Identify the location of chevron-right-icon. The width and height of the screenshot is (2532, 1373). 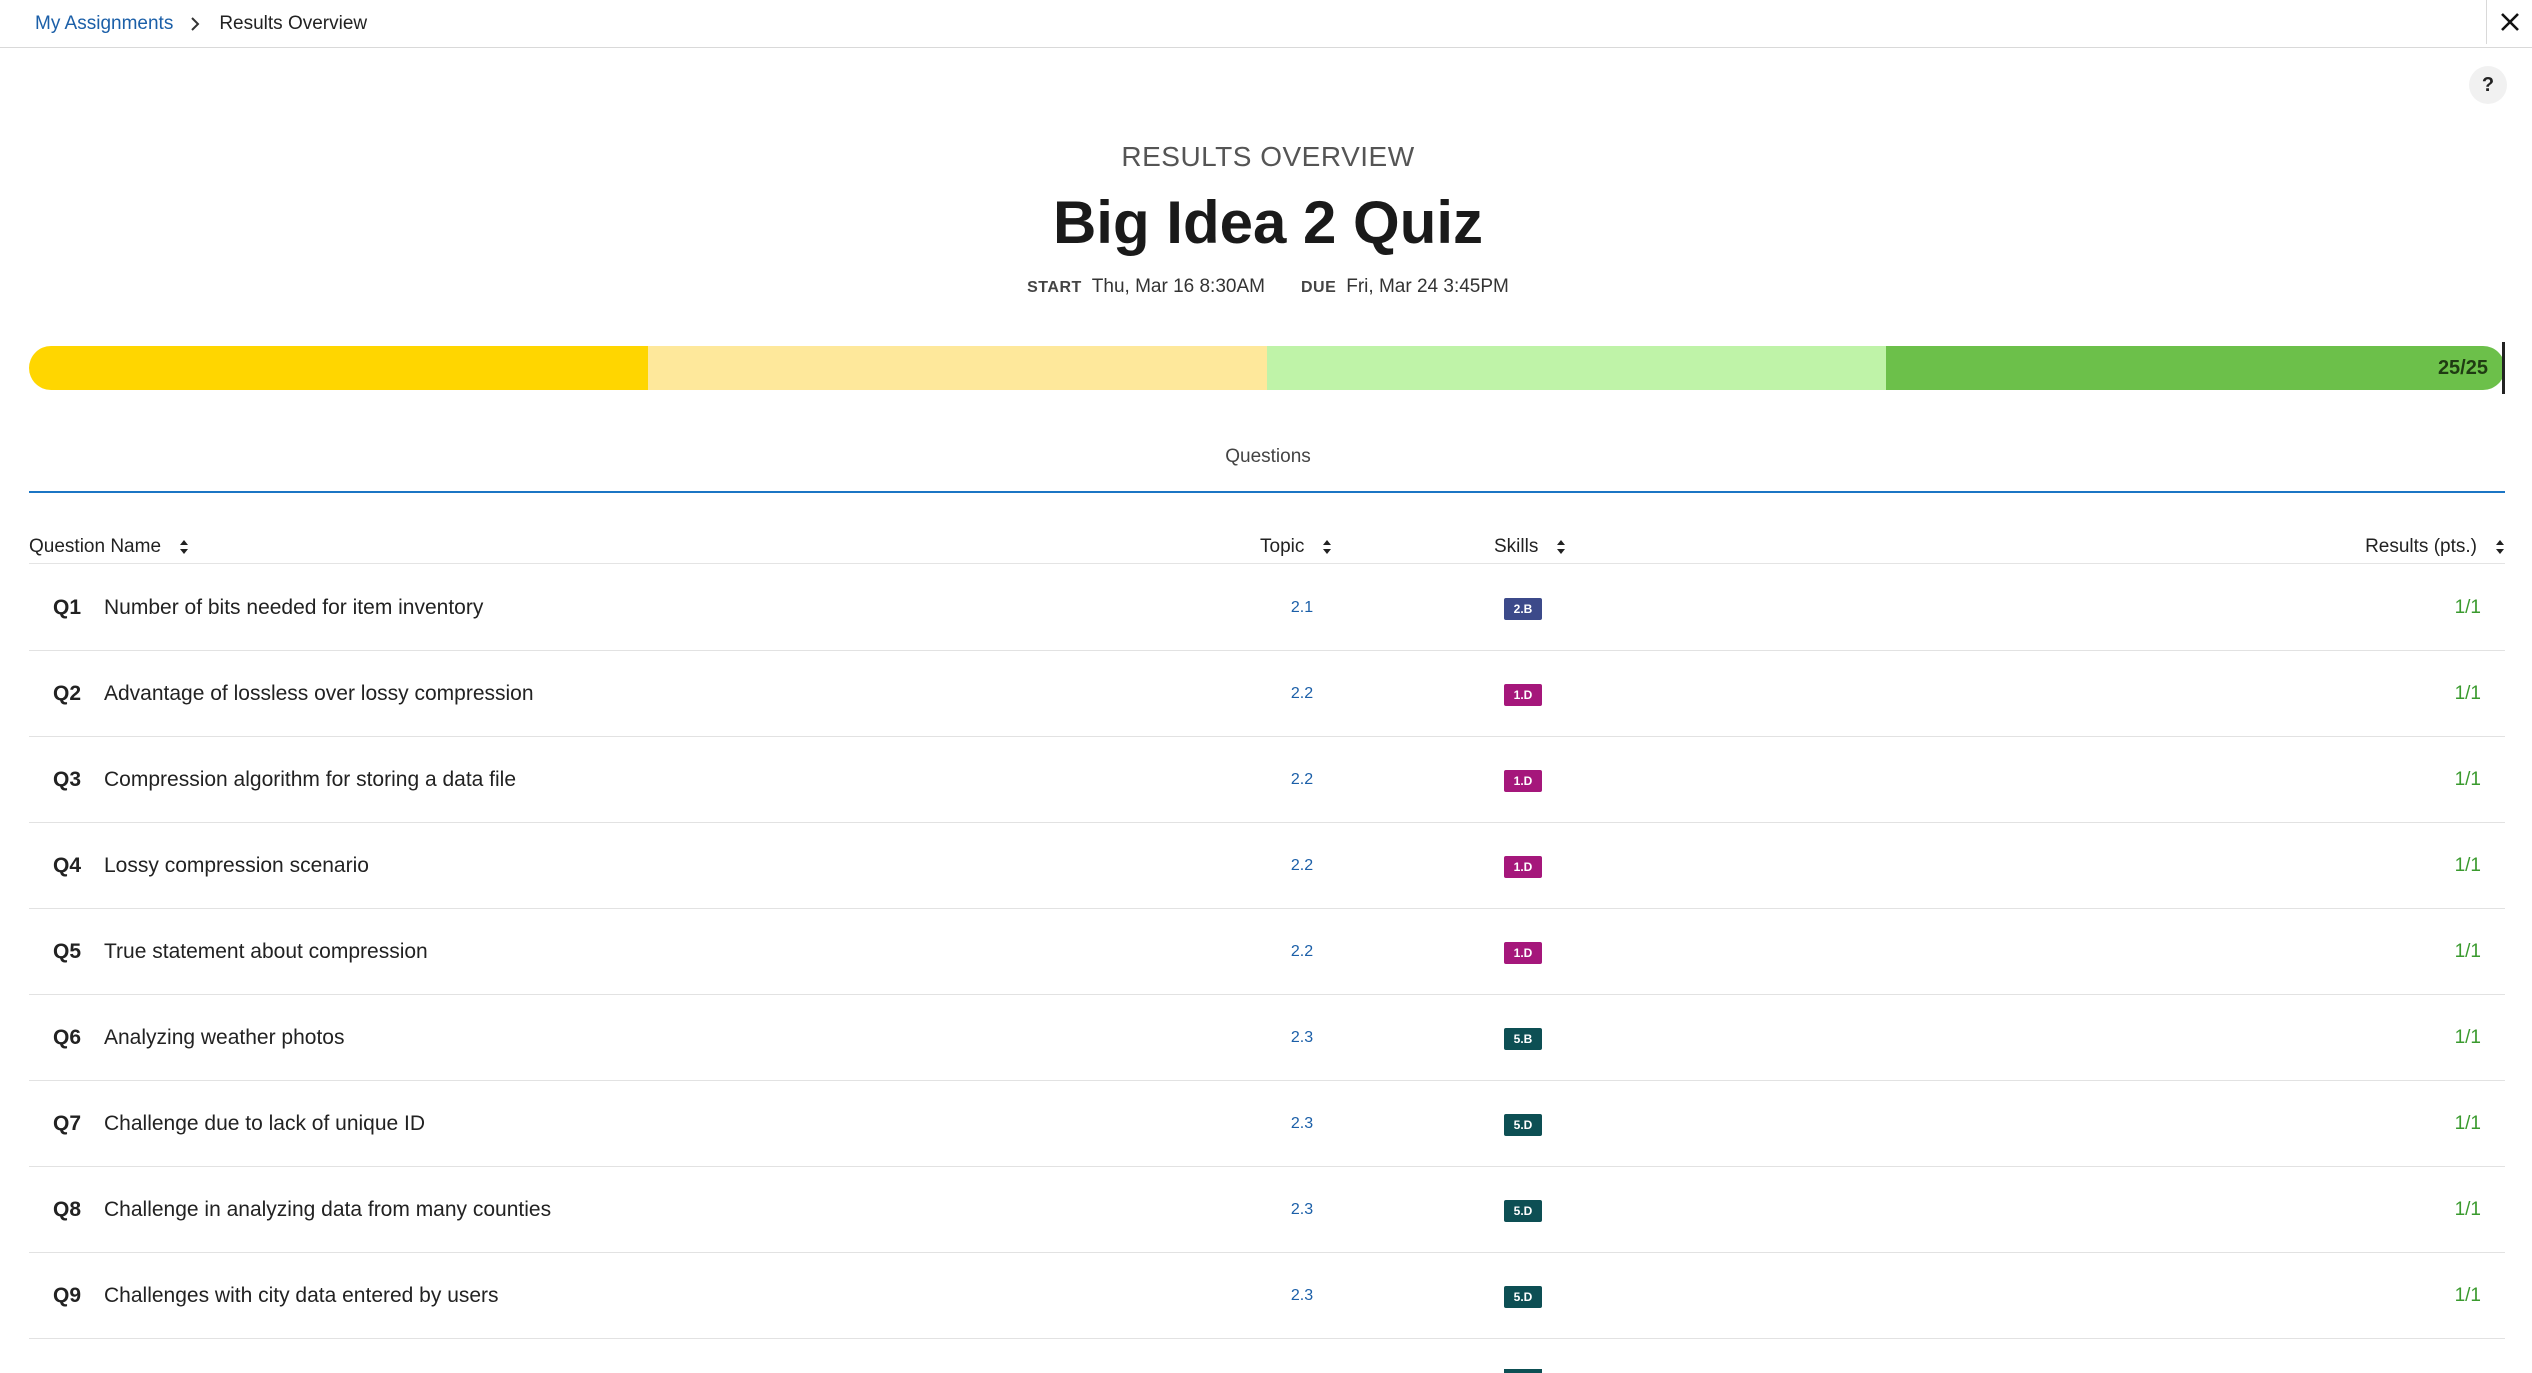
(195, 24).